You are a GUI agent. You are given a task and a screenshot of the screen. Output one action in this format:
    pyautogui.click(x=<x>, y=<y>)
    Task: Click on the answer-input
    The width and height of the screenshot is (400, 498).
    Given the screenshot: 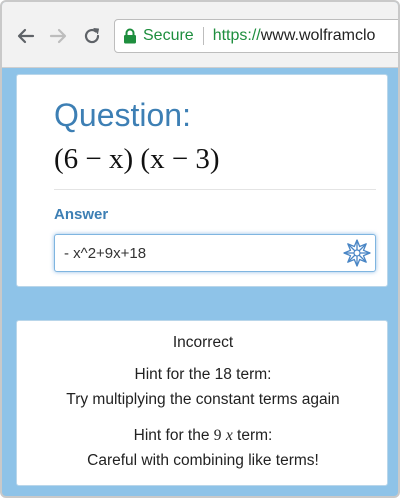 What is the action you would take?
    pyautogui.click(x=215, y=253)
    